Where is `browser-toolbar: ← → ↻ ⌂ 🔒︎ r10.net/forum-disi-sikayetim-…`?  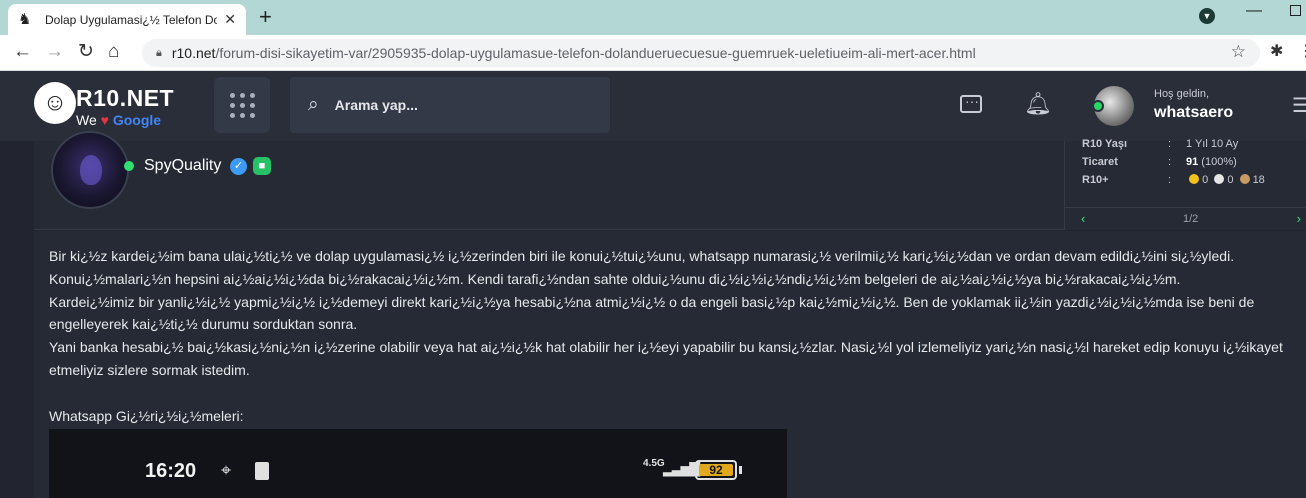
browser-toolbar: ← → ↻ ⌂ 🔒︎ r10.net/forum-disi-sikayetim-… is located at coordinates (653, 53).